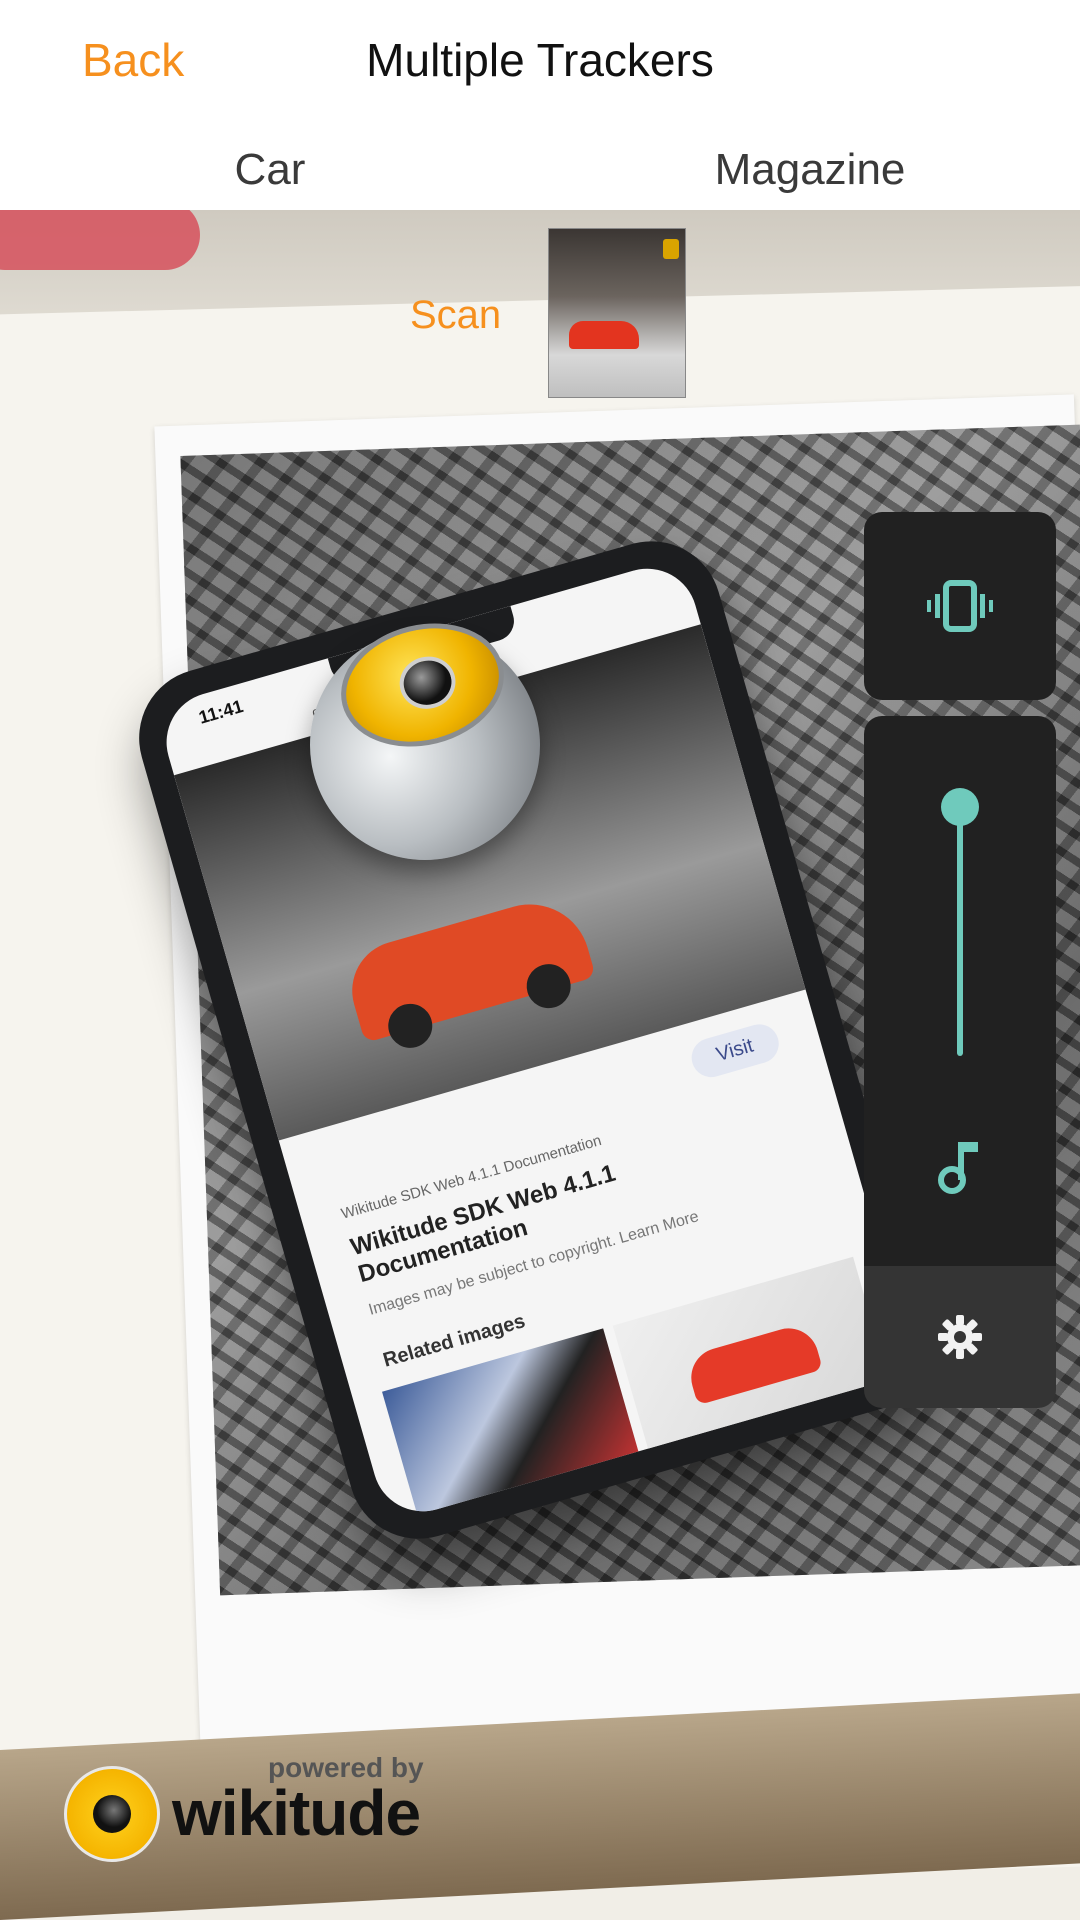 Image resolution: width=1080 pixels, height=1920 pixels. What do you see at coordinates (960, 807) in the screenshot?
I see `volume-slider-thumb` at bounding box center [960, 807].